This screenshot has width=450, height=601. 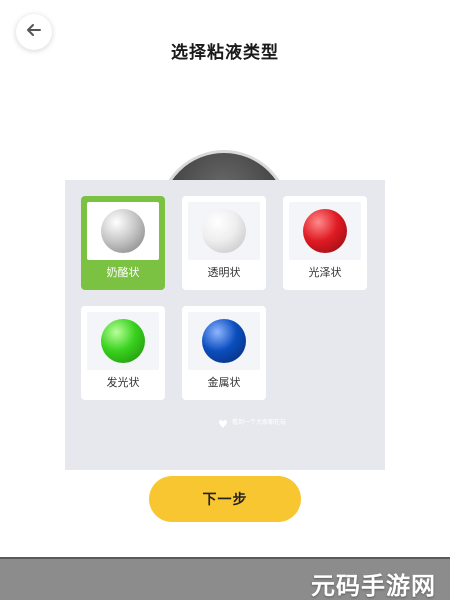 I want to click on slime-card-label: 光泽状, so click(x=325, y=272).